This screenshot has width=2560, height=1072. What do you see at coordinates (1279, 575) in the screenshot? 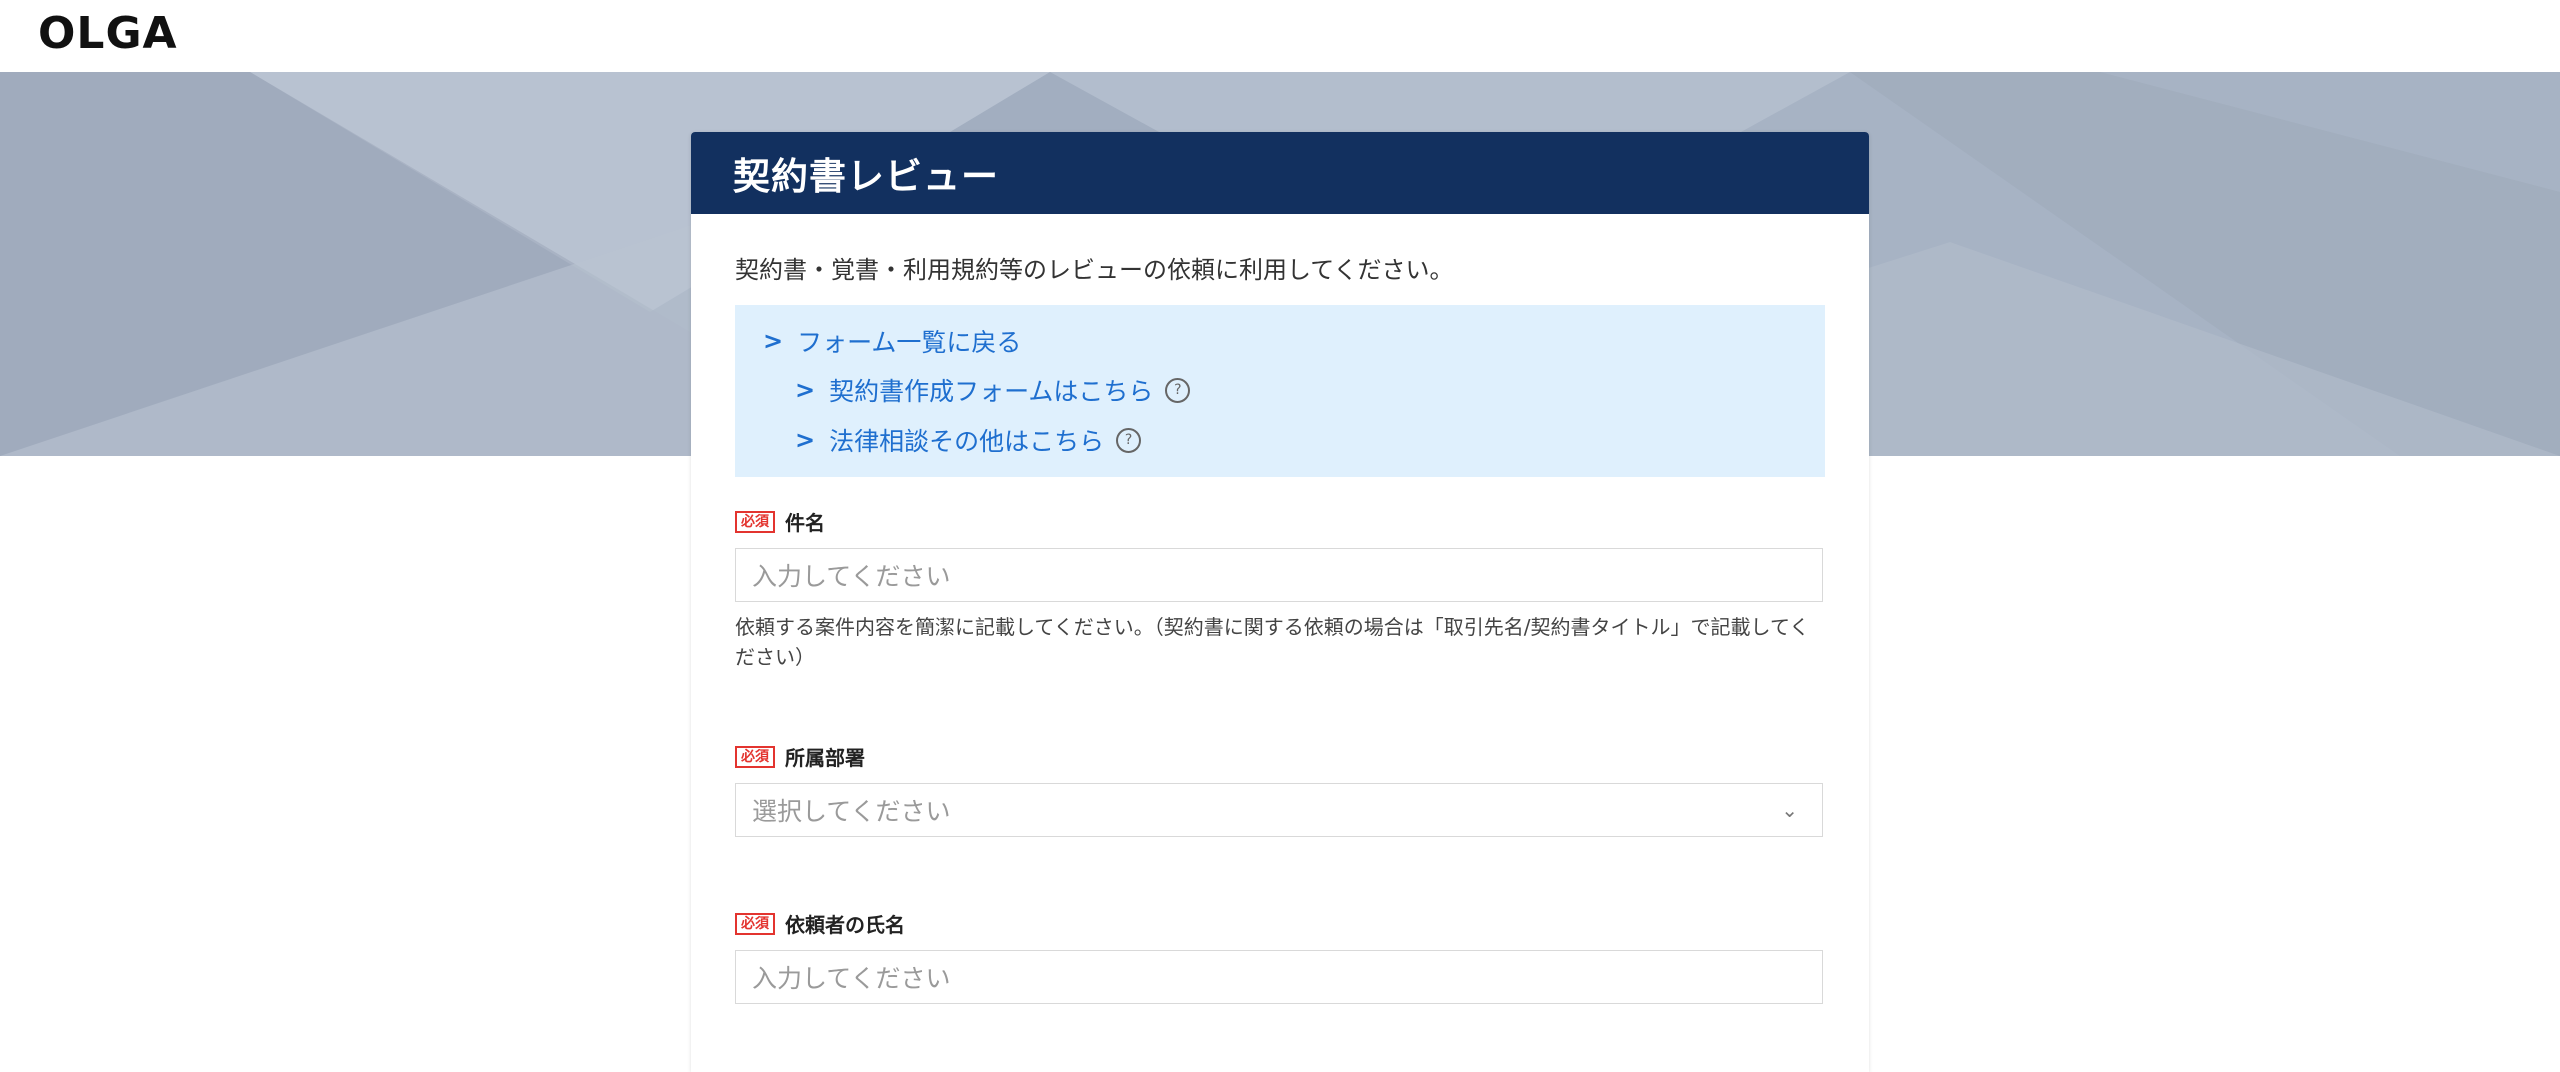
I see `subject-input: 入力してください` at bounding box center [1279, 575].